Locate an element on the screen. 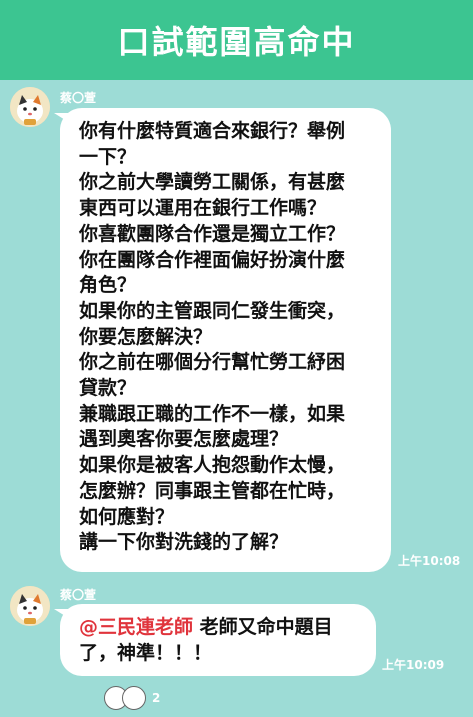 This screenshot has width=473, height=717. message-timestamp: 上午10:09 is located at coordinates (413, 665).